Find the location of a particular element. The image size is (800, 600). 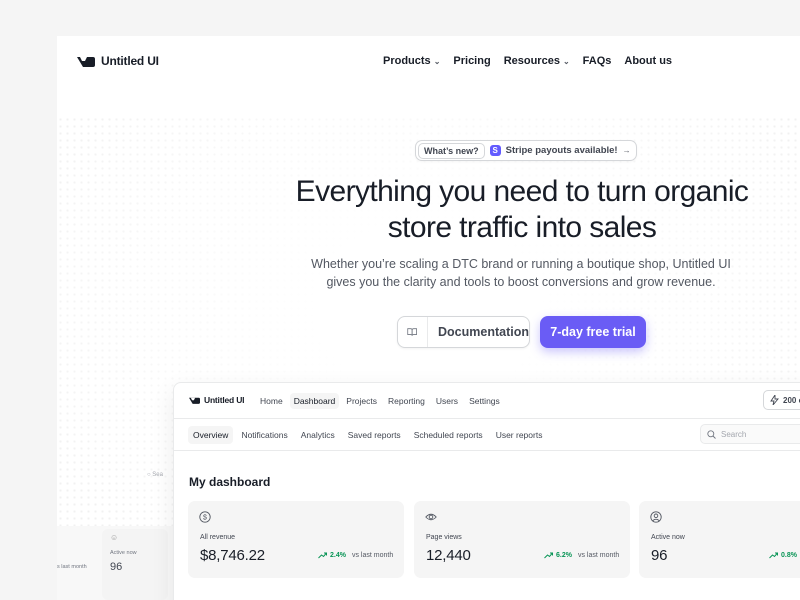

tab-analytics: Analytics is located at coordinates (318, 435).